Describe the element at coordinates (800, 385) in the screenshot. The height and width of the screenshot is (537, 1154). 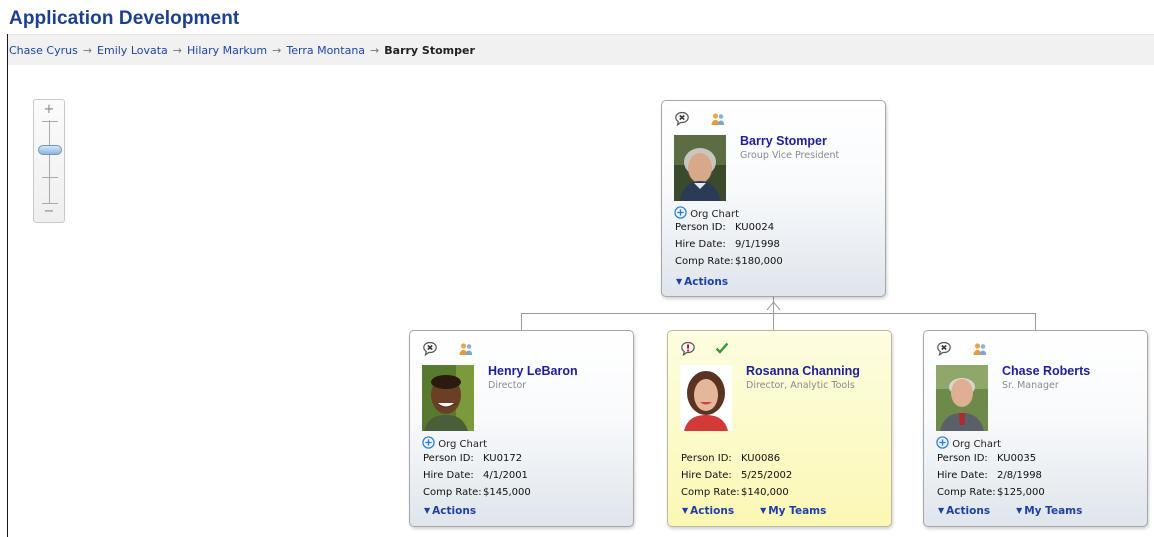
I see `person-title: Director, Analytic Tools` at that location.